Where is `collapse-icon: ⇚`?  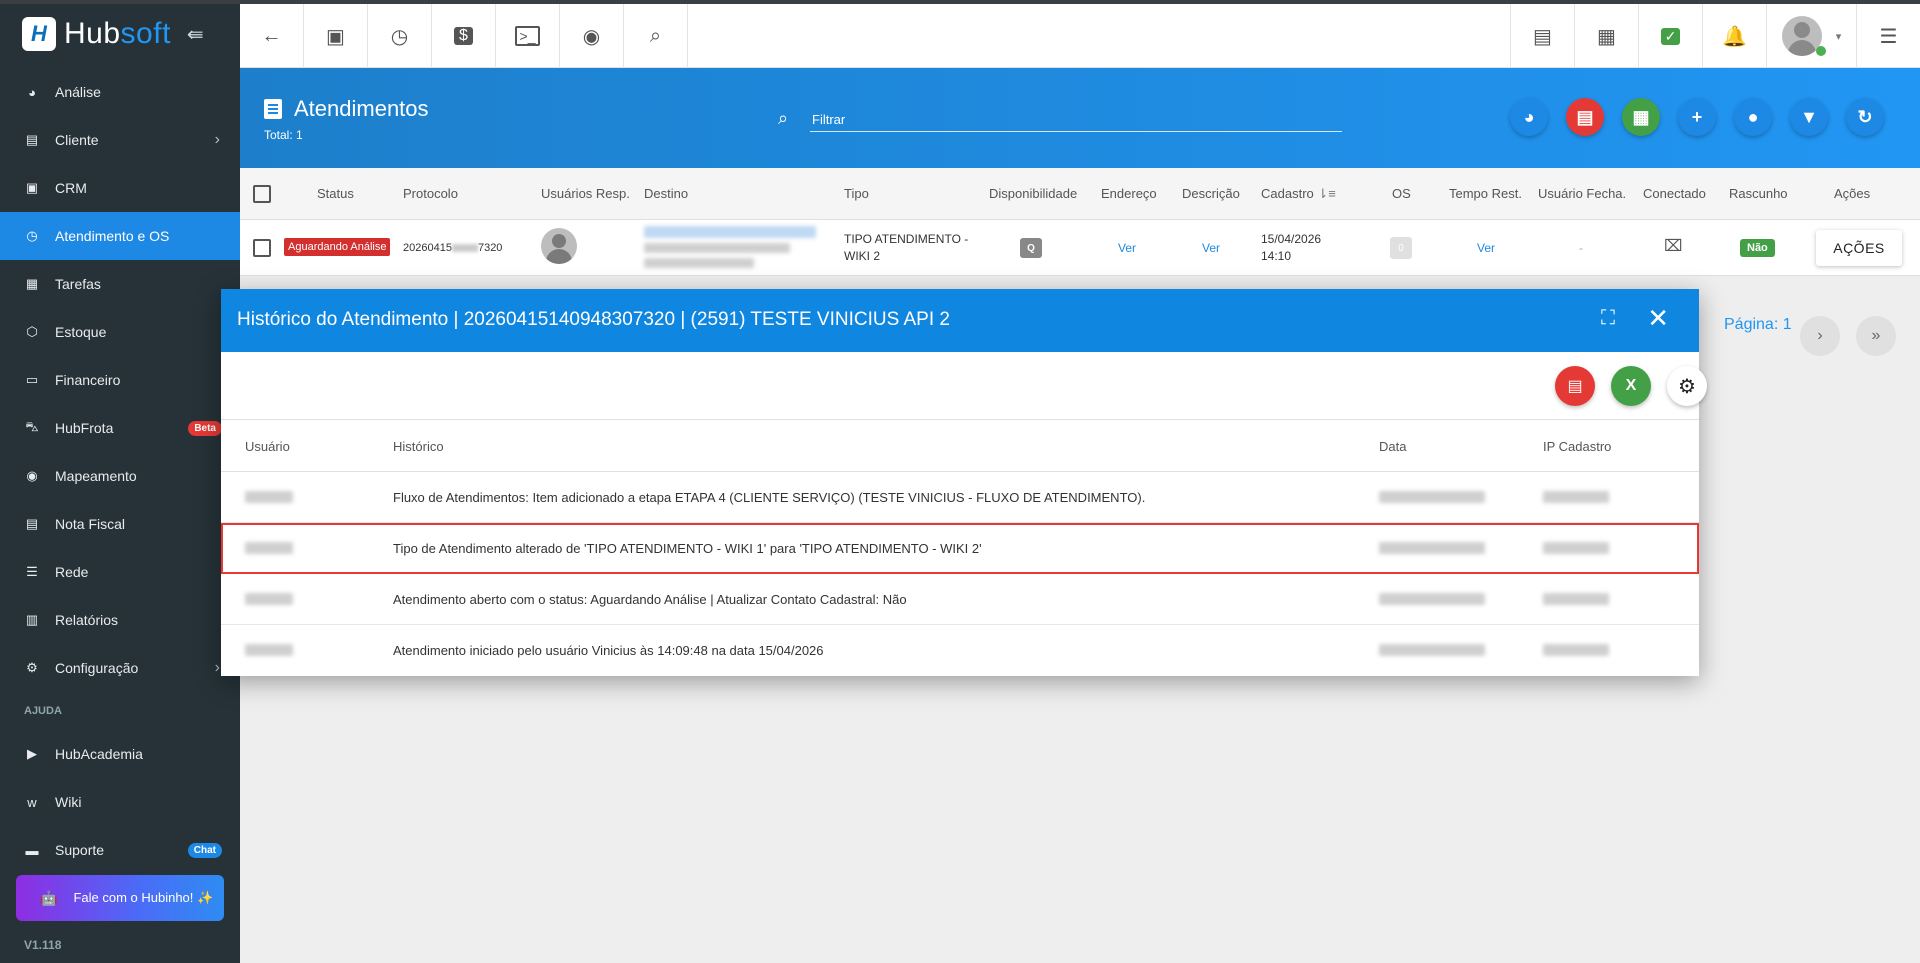 collapse-icon: ⇚ is located at coordinates (195, 34).